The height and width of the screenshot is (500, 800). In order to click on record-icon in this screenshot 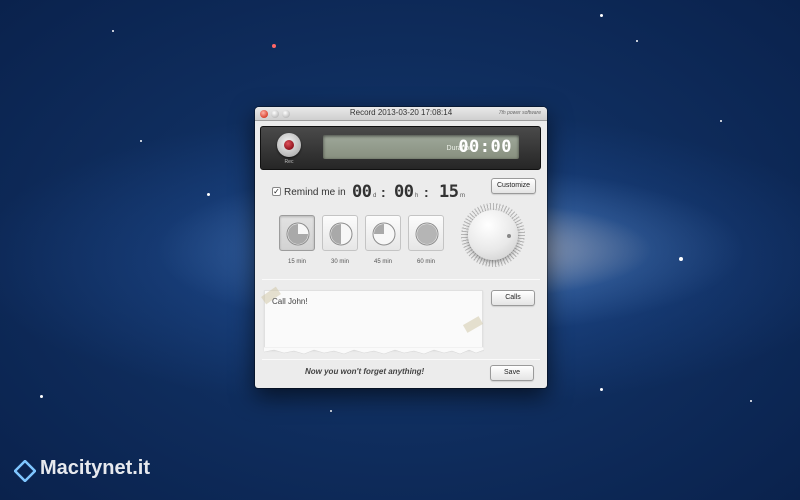, I will do `click(289, 145)`.